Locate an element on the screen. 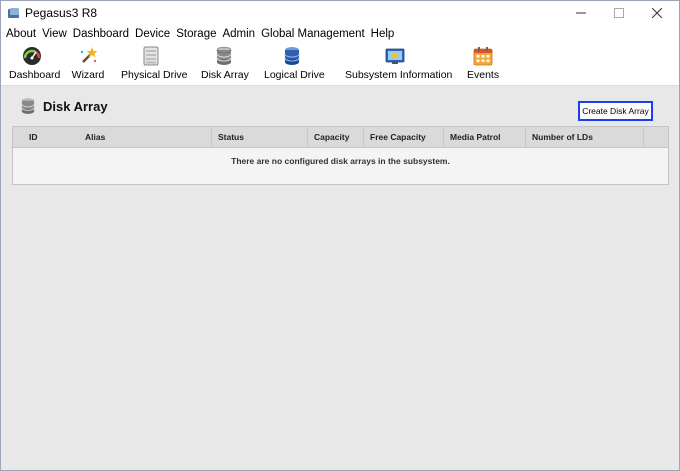  toolbar-wizard-label: Wizard is located at coordinates (88, 75).